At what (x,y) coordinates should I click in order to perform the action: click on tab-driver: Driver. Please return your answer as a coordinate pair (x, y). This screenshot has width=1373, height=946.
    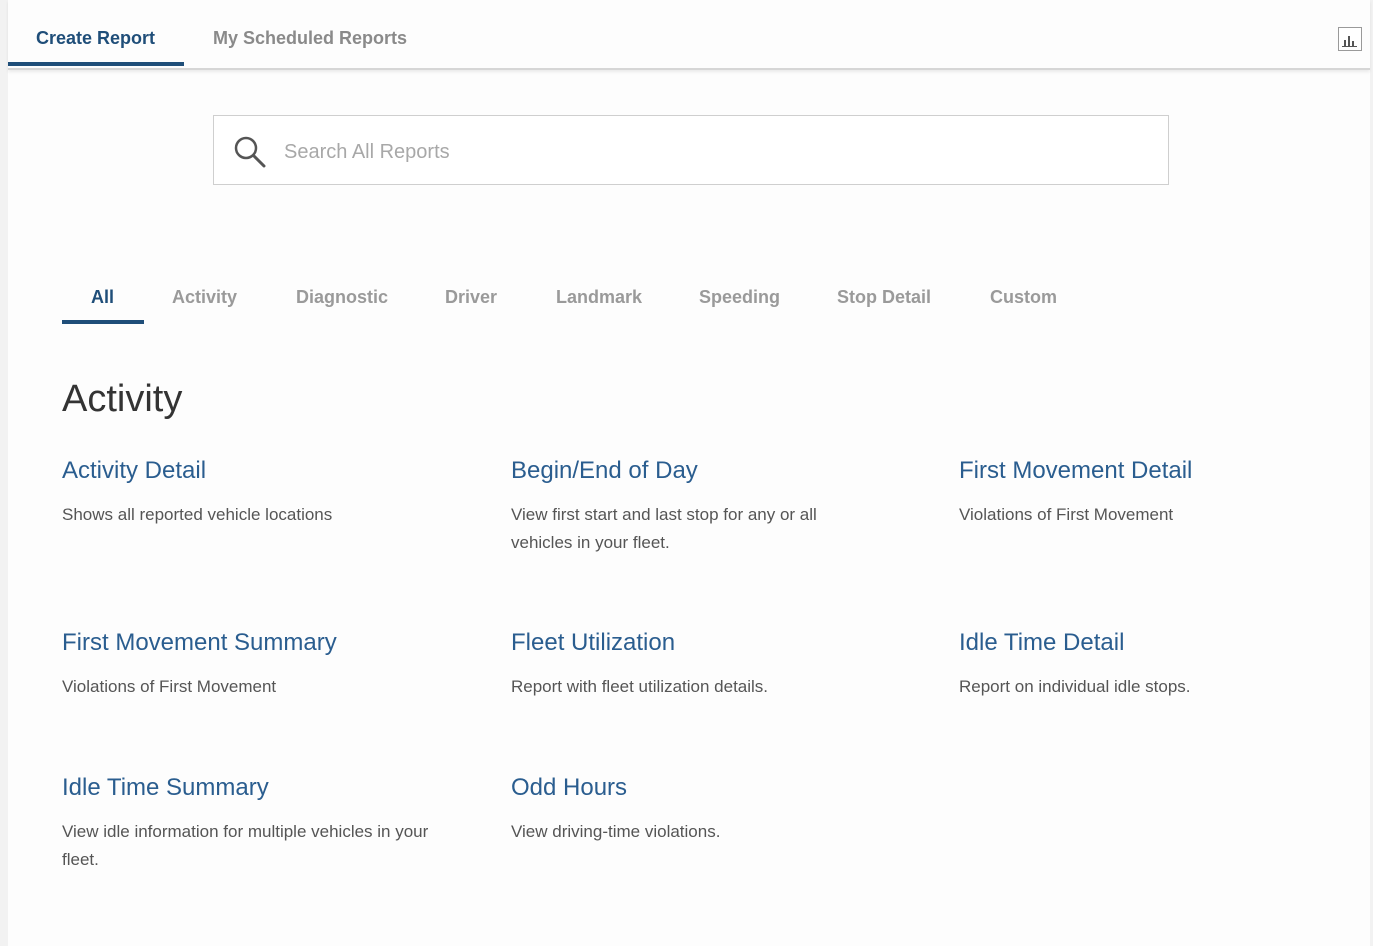
    Looking at the image, I should click on (471, 297).